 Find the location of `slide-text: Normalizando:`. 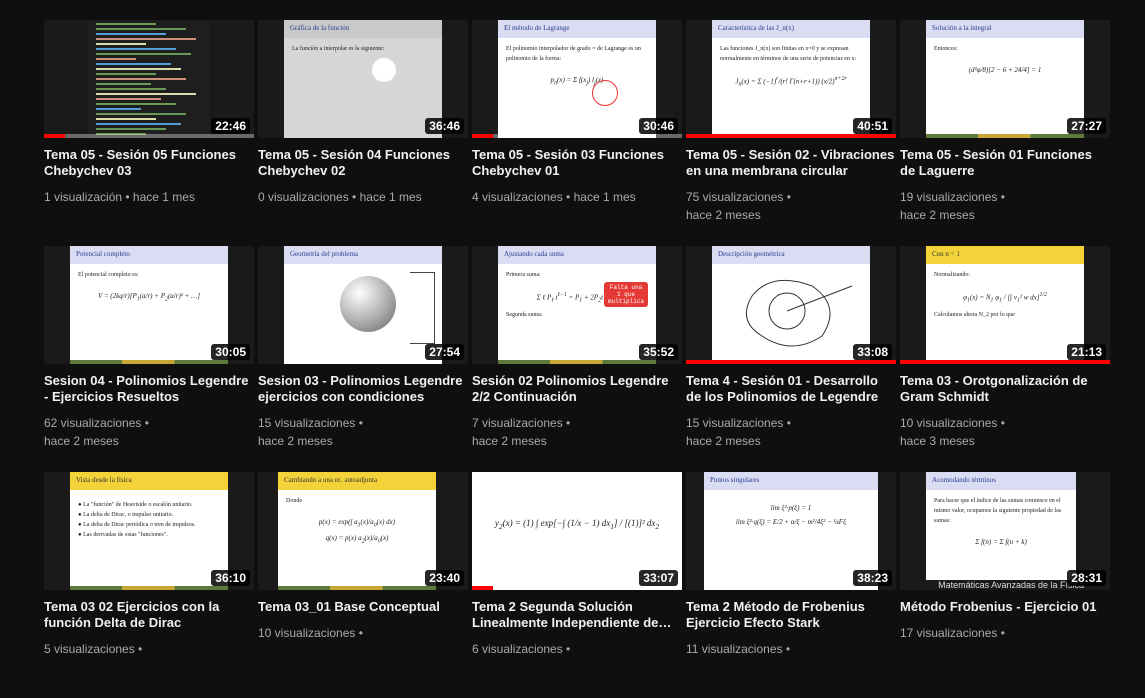

slide-text: Normalizando: is located at coordinates (952, 275).